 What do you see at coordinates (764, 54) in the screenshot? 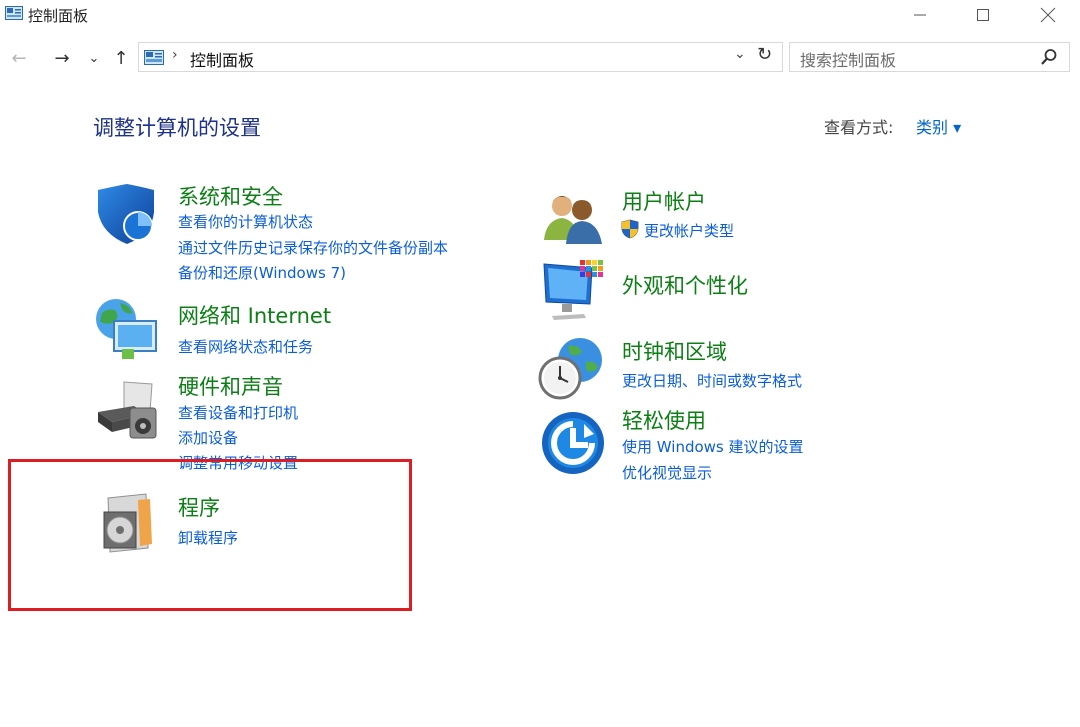
I see `refresh-button: ↻` at bounding box center [764, 54].